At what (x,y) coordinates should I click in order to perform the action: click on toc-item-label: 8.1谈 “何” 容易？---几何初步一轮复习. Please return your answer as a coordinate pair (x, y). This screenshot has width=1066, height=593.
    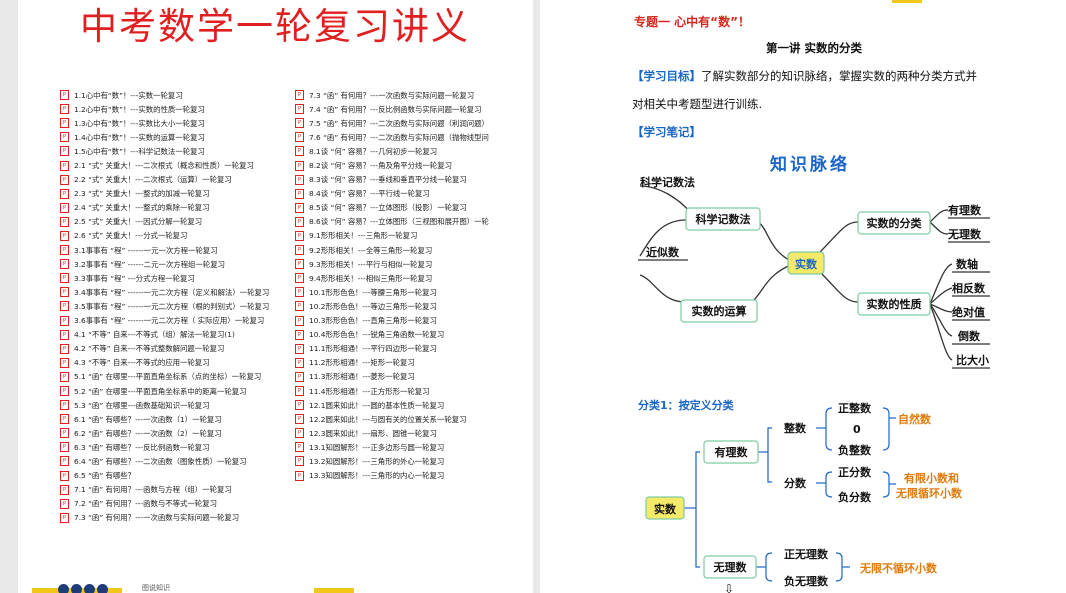
    Looking at the image, I should click on (373, 151).